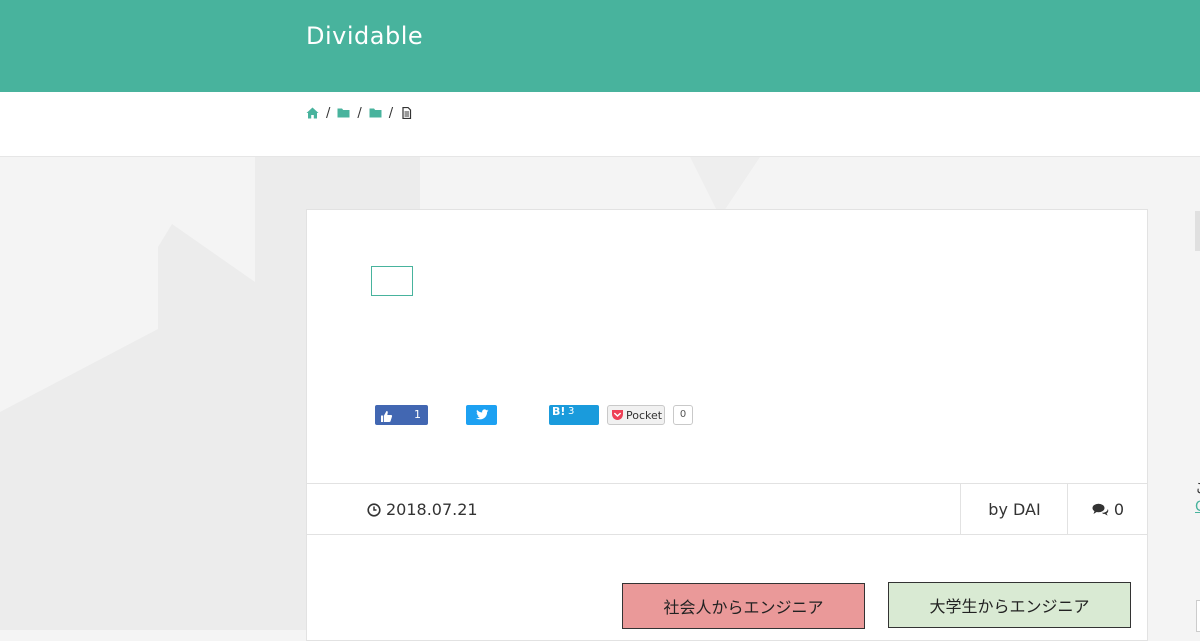  I want to click on pocket-button: Pocket, so click(636, 415).